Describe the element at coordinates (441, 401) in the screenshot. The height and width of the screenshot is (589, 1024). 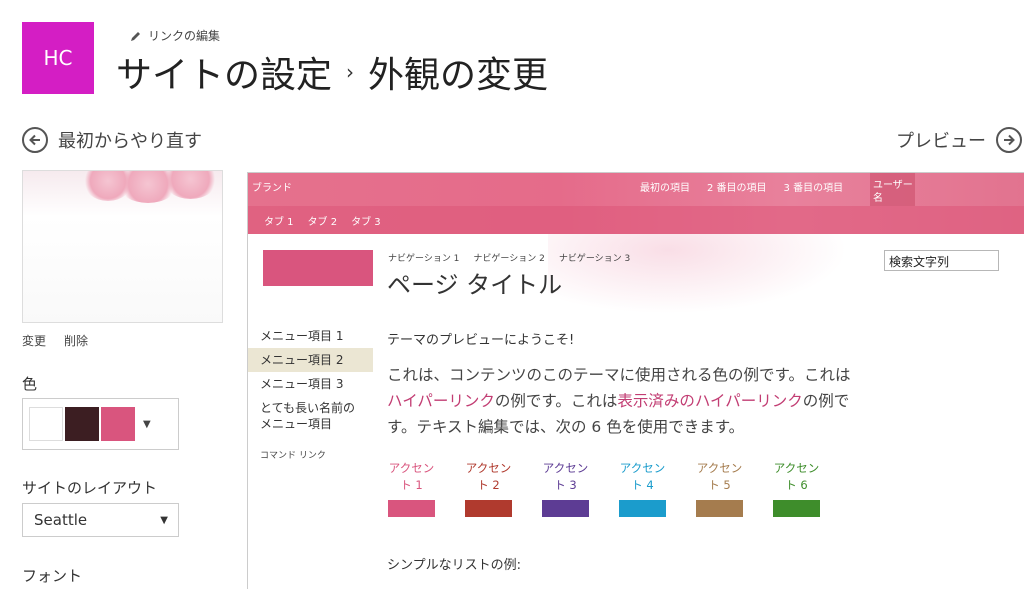
I see `preview-hyperlink: ハイパーリンク` at that location.